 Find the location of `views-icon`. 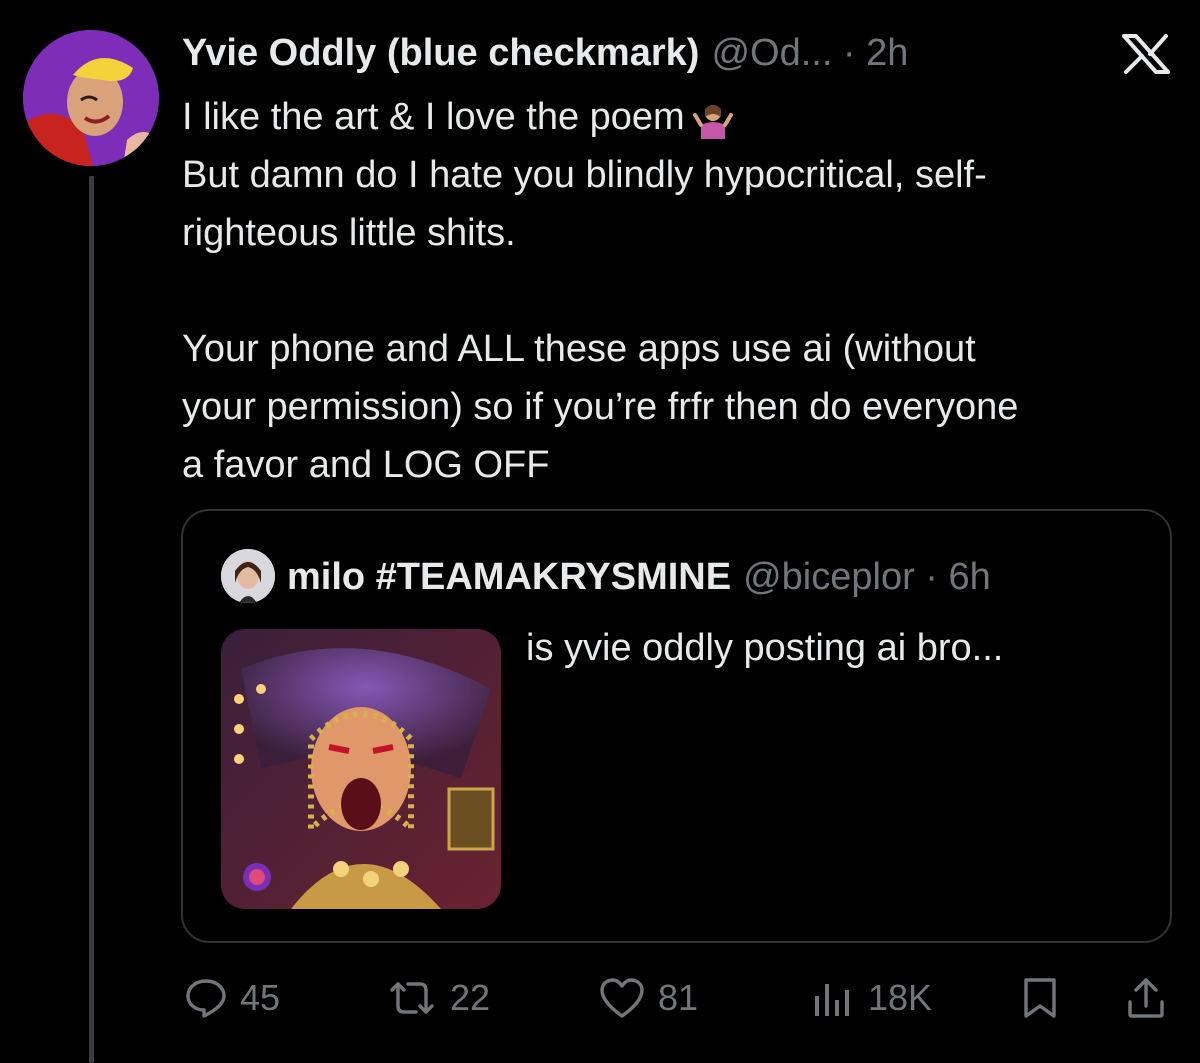

views-icon is located at coordinates (832, 1000).